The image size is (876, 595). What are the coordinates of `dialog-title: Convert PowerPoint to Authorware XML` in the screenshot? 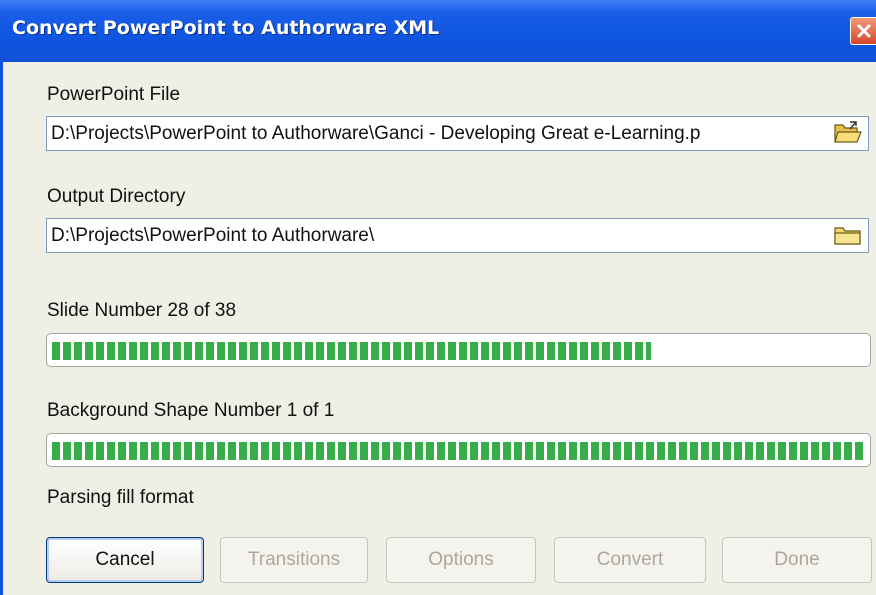 It's located at (226, 28).